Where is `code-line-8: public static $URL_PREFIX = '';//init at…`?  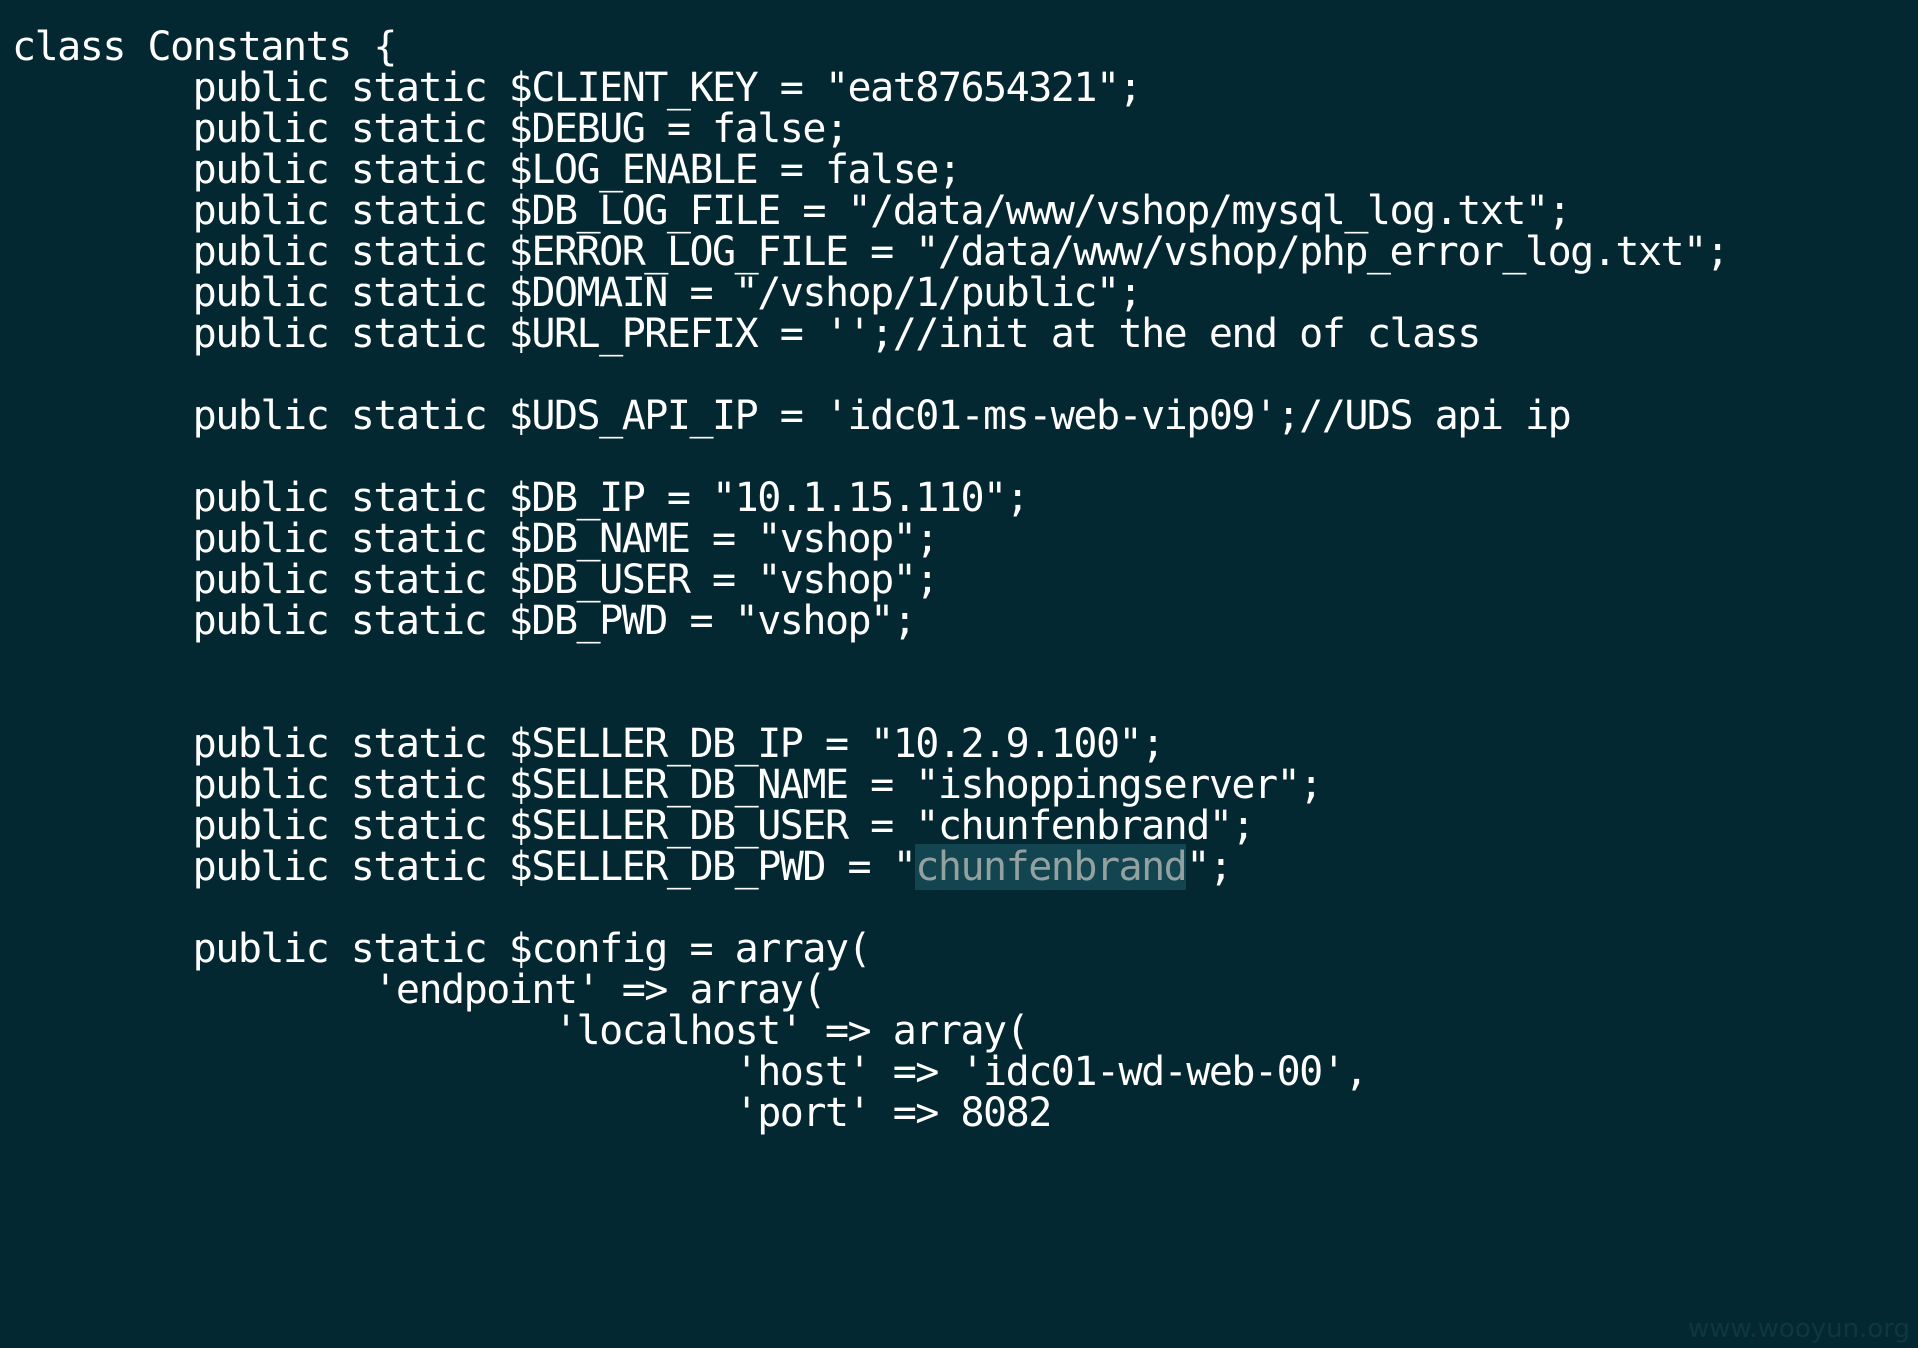 code-line-8: public static $URL_PREFIX = '';//init at… is located at coordinates (747, 334).